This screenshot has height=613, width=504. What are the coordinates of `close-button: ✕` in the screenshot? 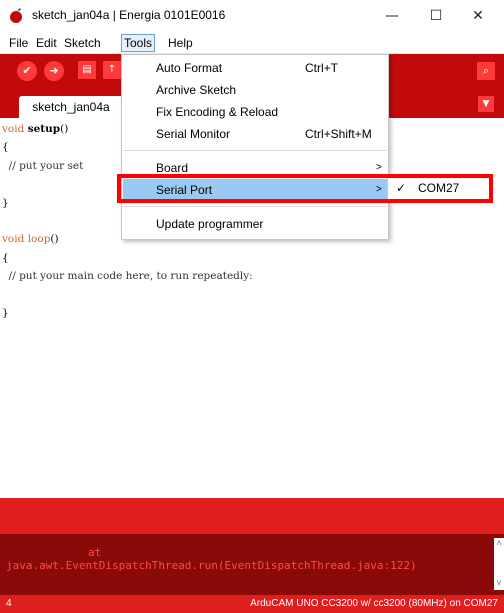 It's located at (478, 16).